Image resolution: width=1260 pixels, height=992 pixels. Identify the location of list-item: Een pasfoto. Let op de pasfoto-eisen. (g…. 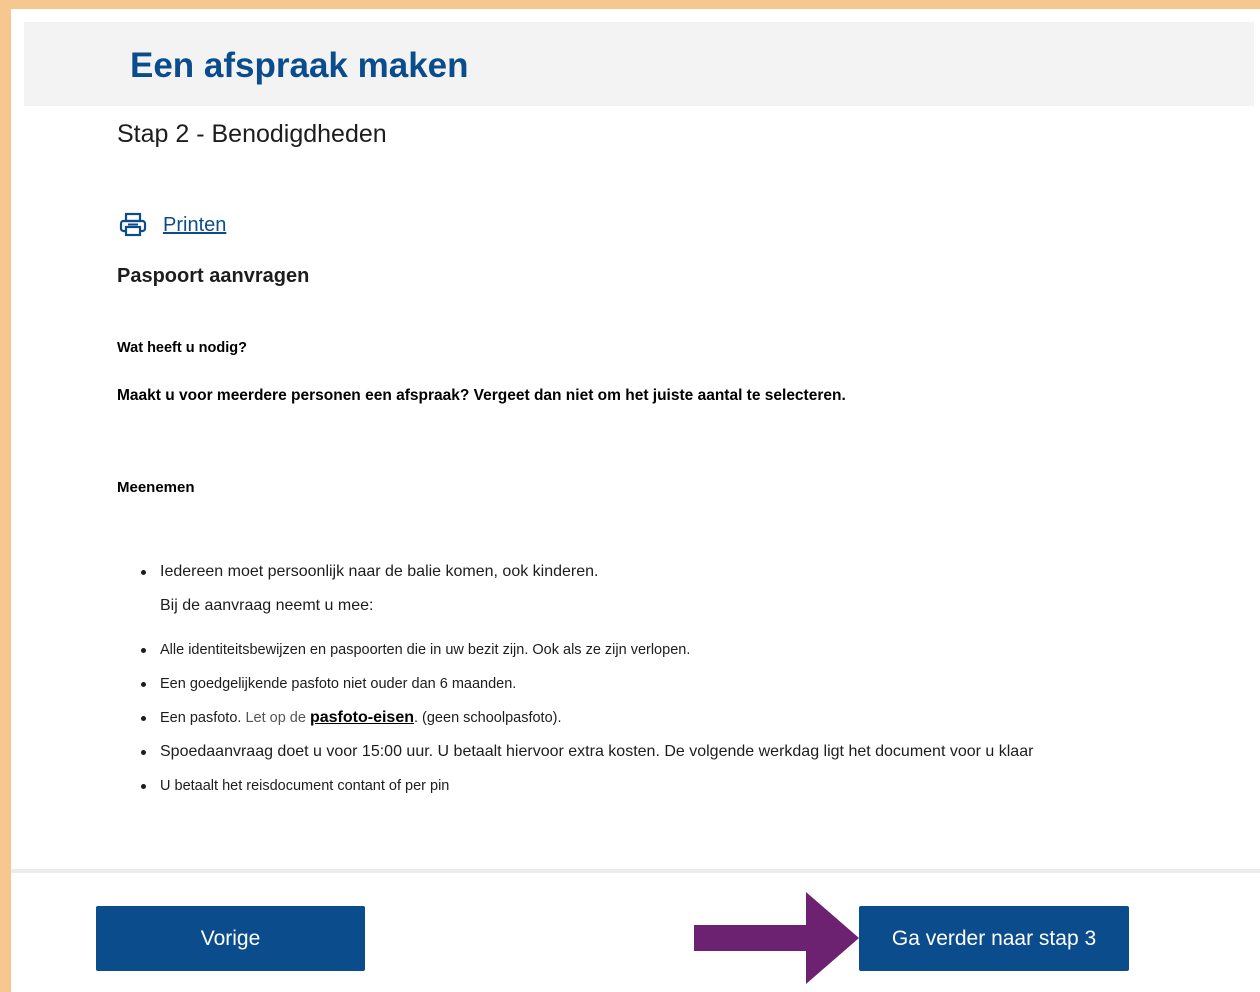
(617, 718).